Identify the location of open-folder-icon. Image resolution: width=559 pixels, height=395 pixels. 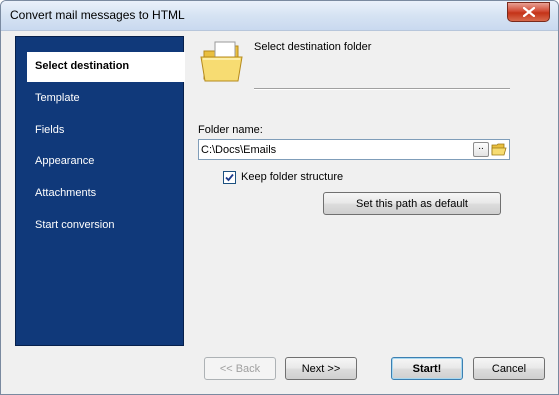
(499, 149).